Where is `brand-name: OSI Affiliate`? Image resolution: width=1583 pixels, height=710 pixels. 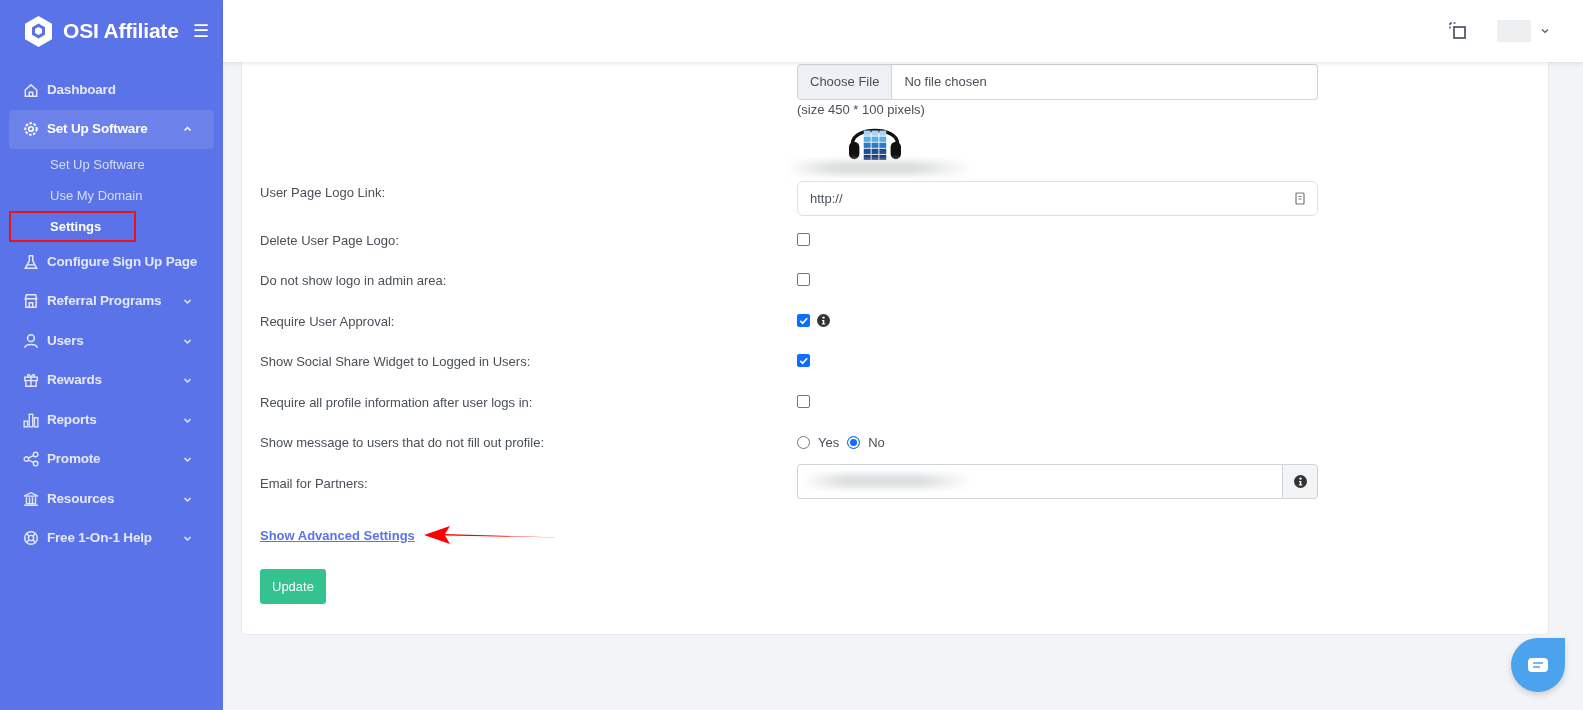
brand-name: OSI Affiliate is located at coordinates (121, 31).